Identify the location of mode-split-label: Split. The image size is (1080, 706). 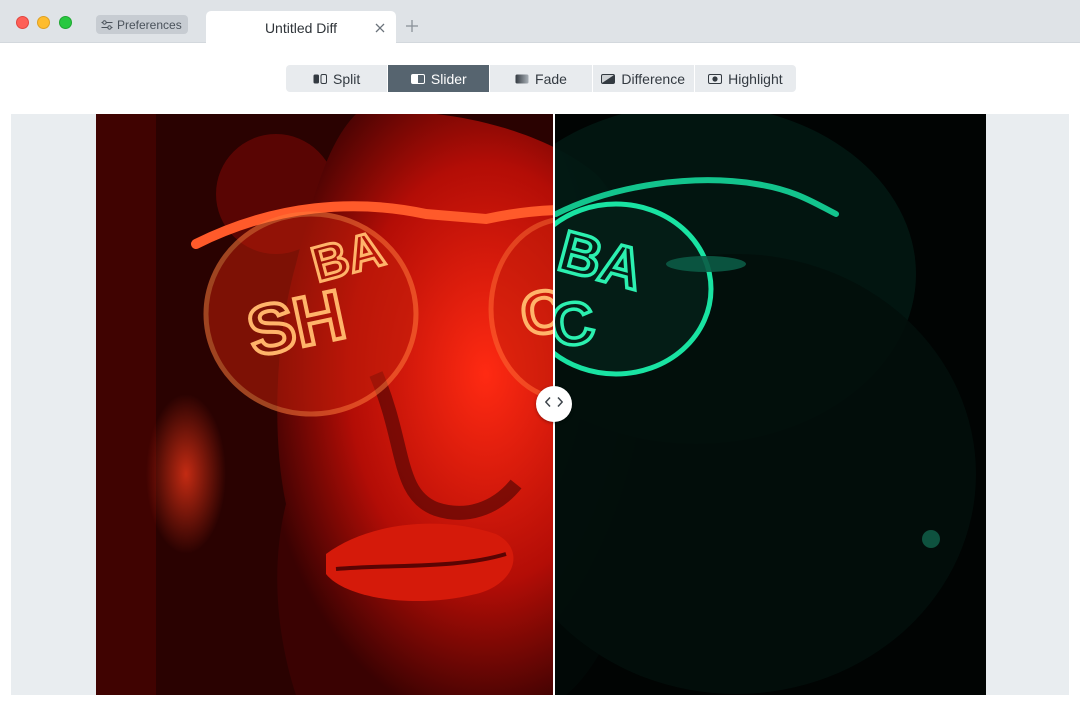
(346, 78).